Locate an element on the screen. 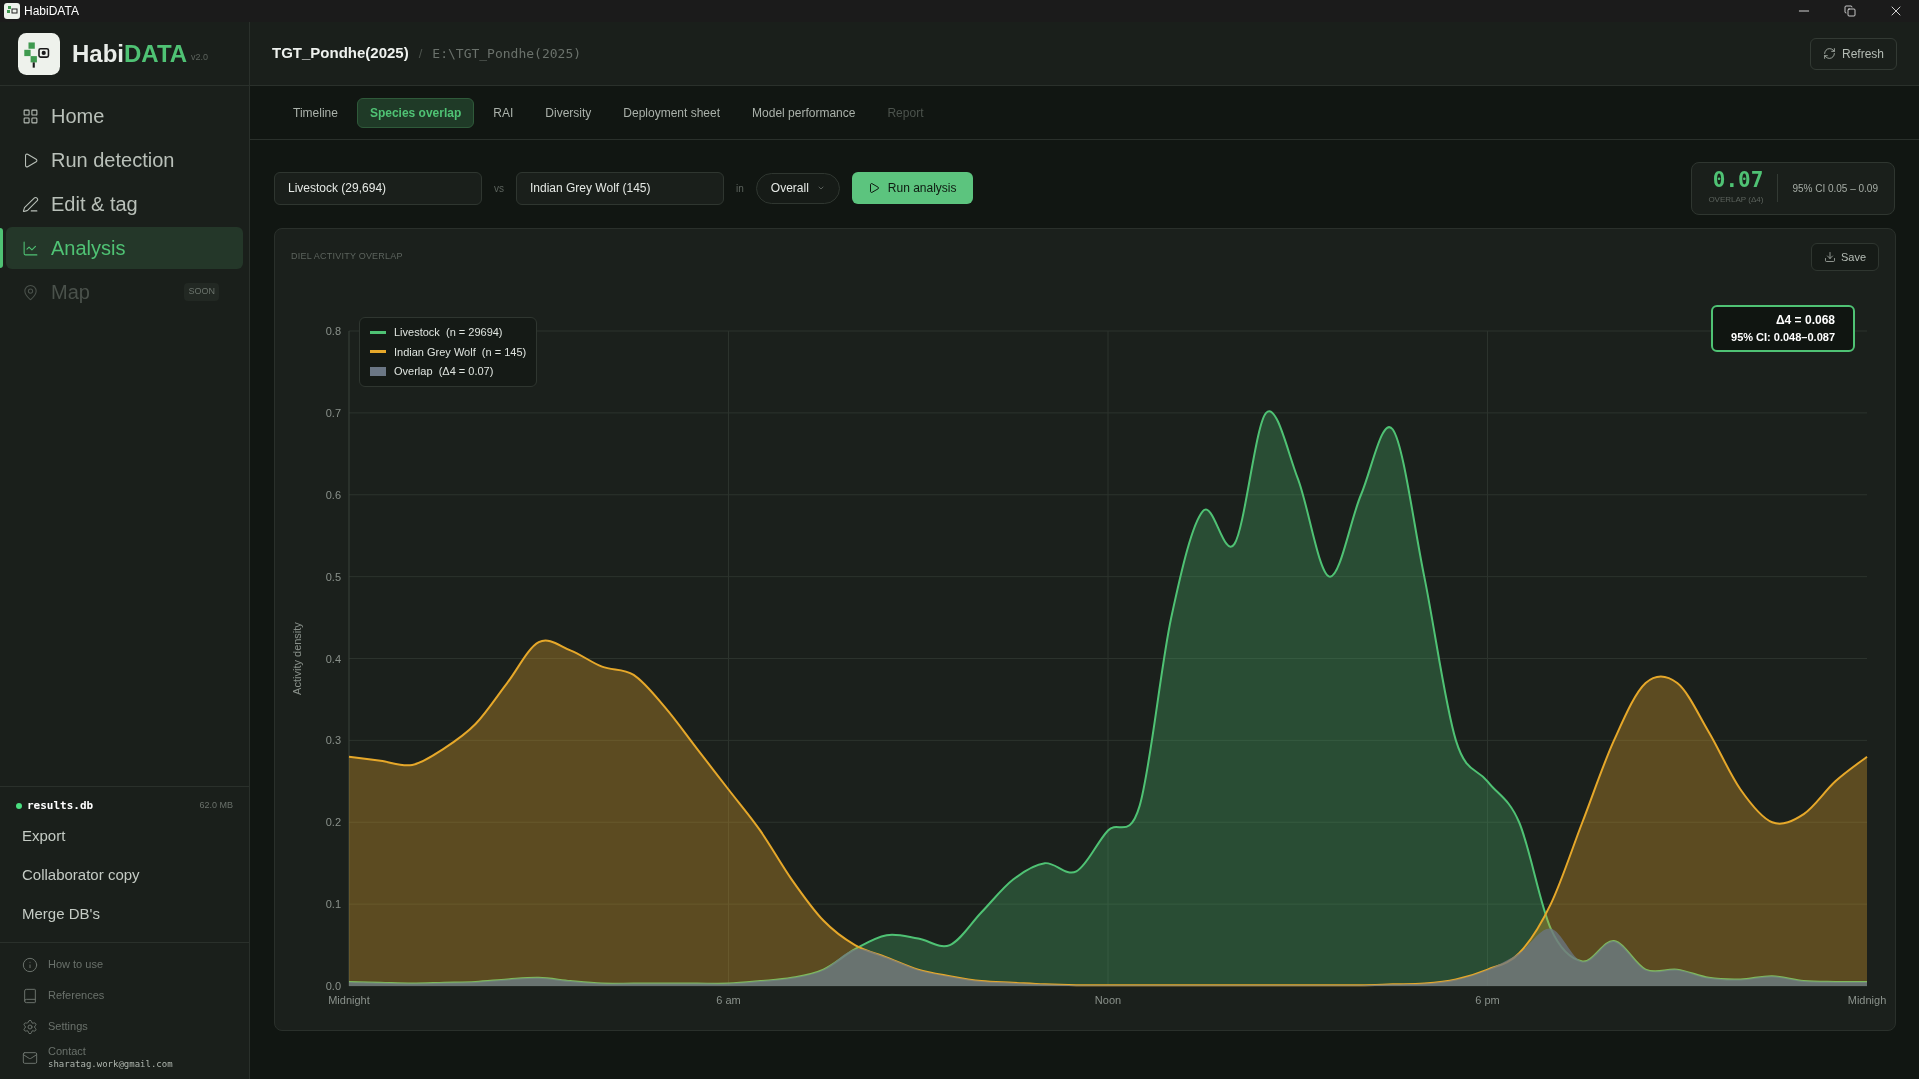 This screenshot has height=1079, width=1919. y-tick-label: 0.3 is located at coordinates (333, 740).